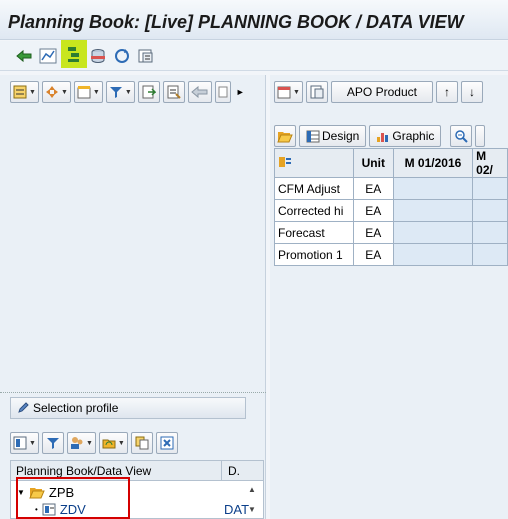  What do you see at coordinates (314, 210) in the screenshot?
I see `row-label: Corrected hi` at bounding box center [314, 210].